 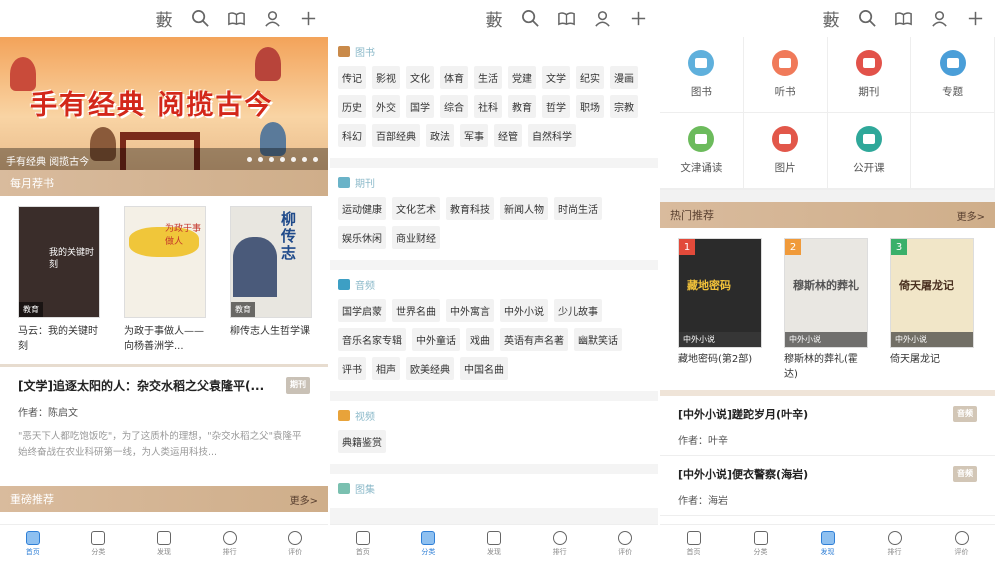 I want to click on category-tag: 党建, so click(x=522, y=77).